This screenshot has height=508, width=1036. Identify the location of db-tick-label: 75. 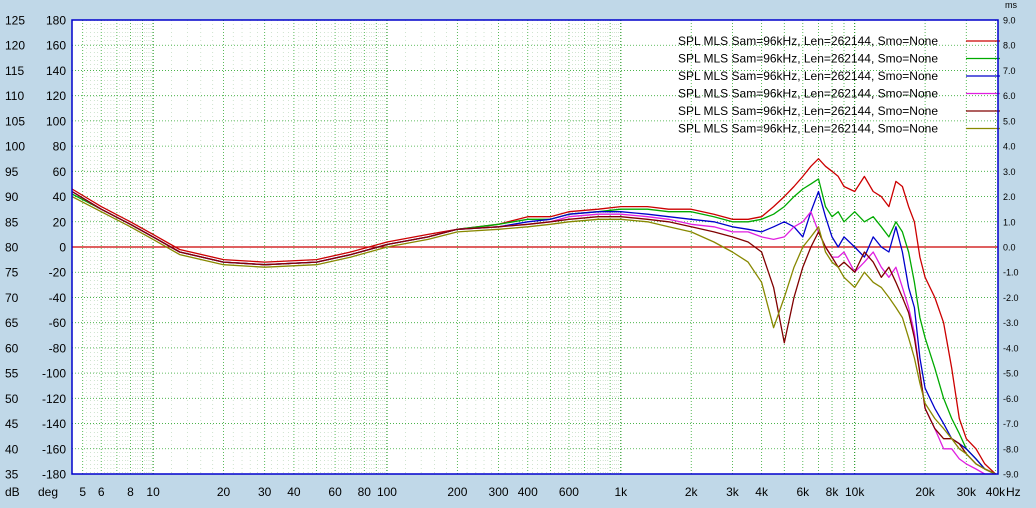
(12, 273).